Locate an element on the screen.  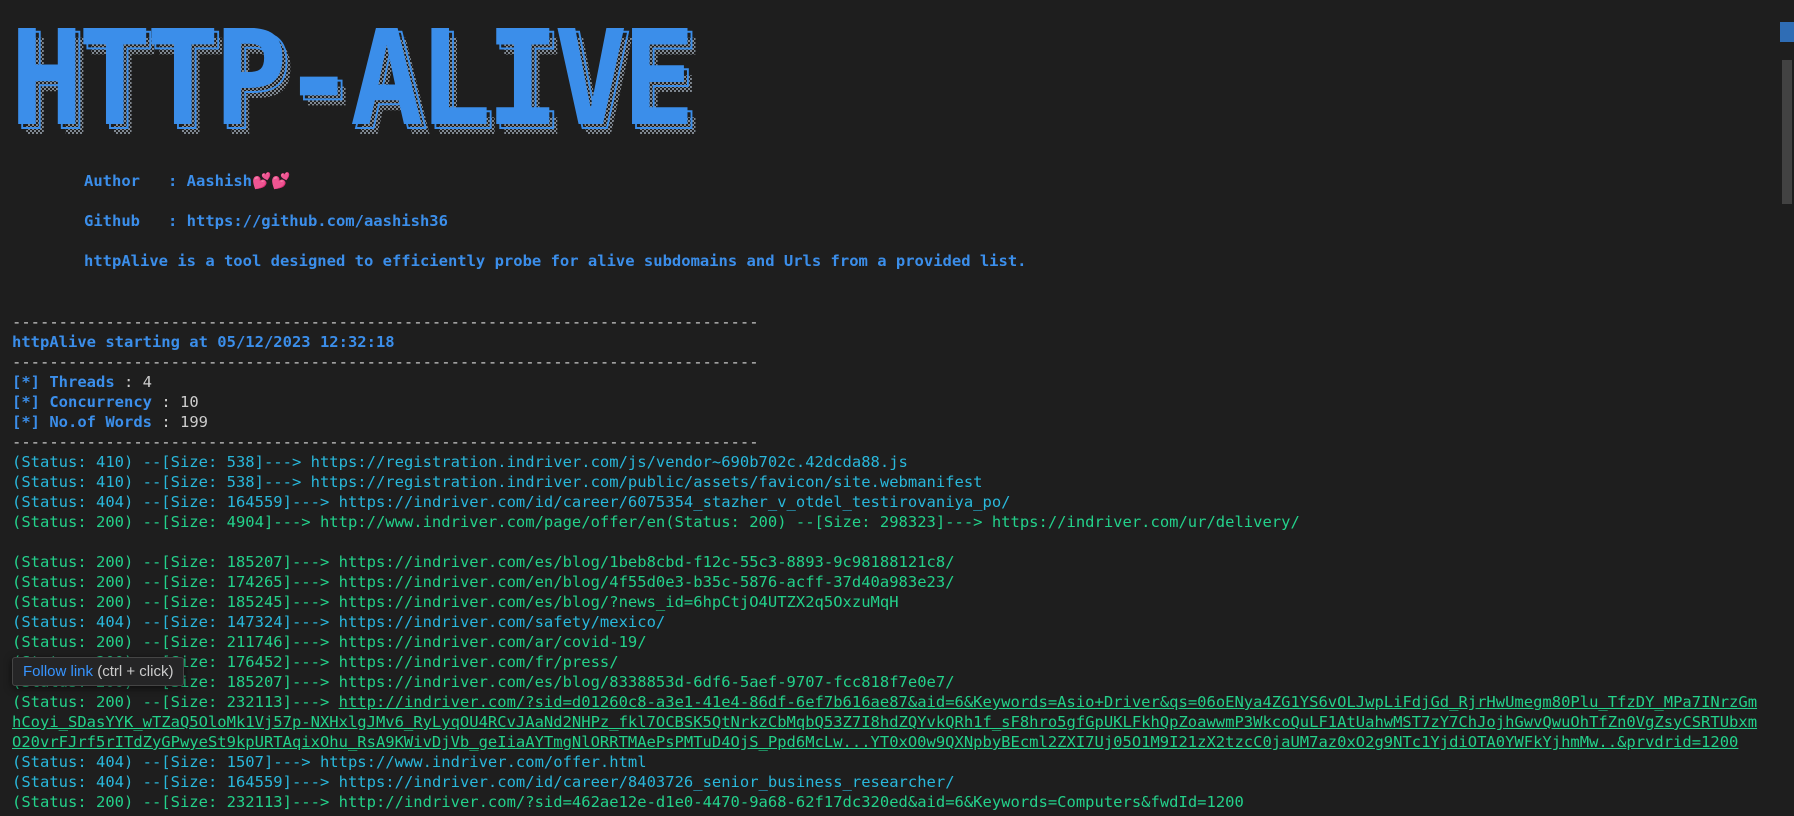
param-line: [*] No.of Words : 199 is located at coordinates (110, 422).